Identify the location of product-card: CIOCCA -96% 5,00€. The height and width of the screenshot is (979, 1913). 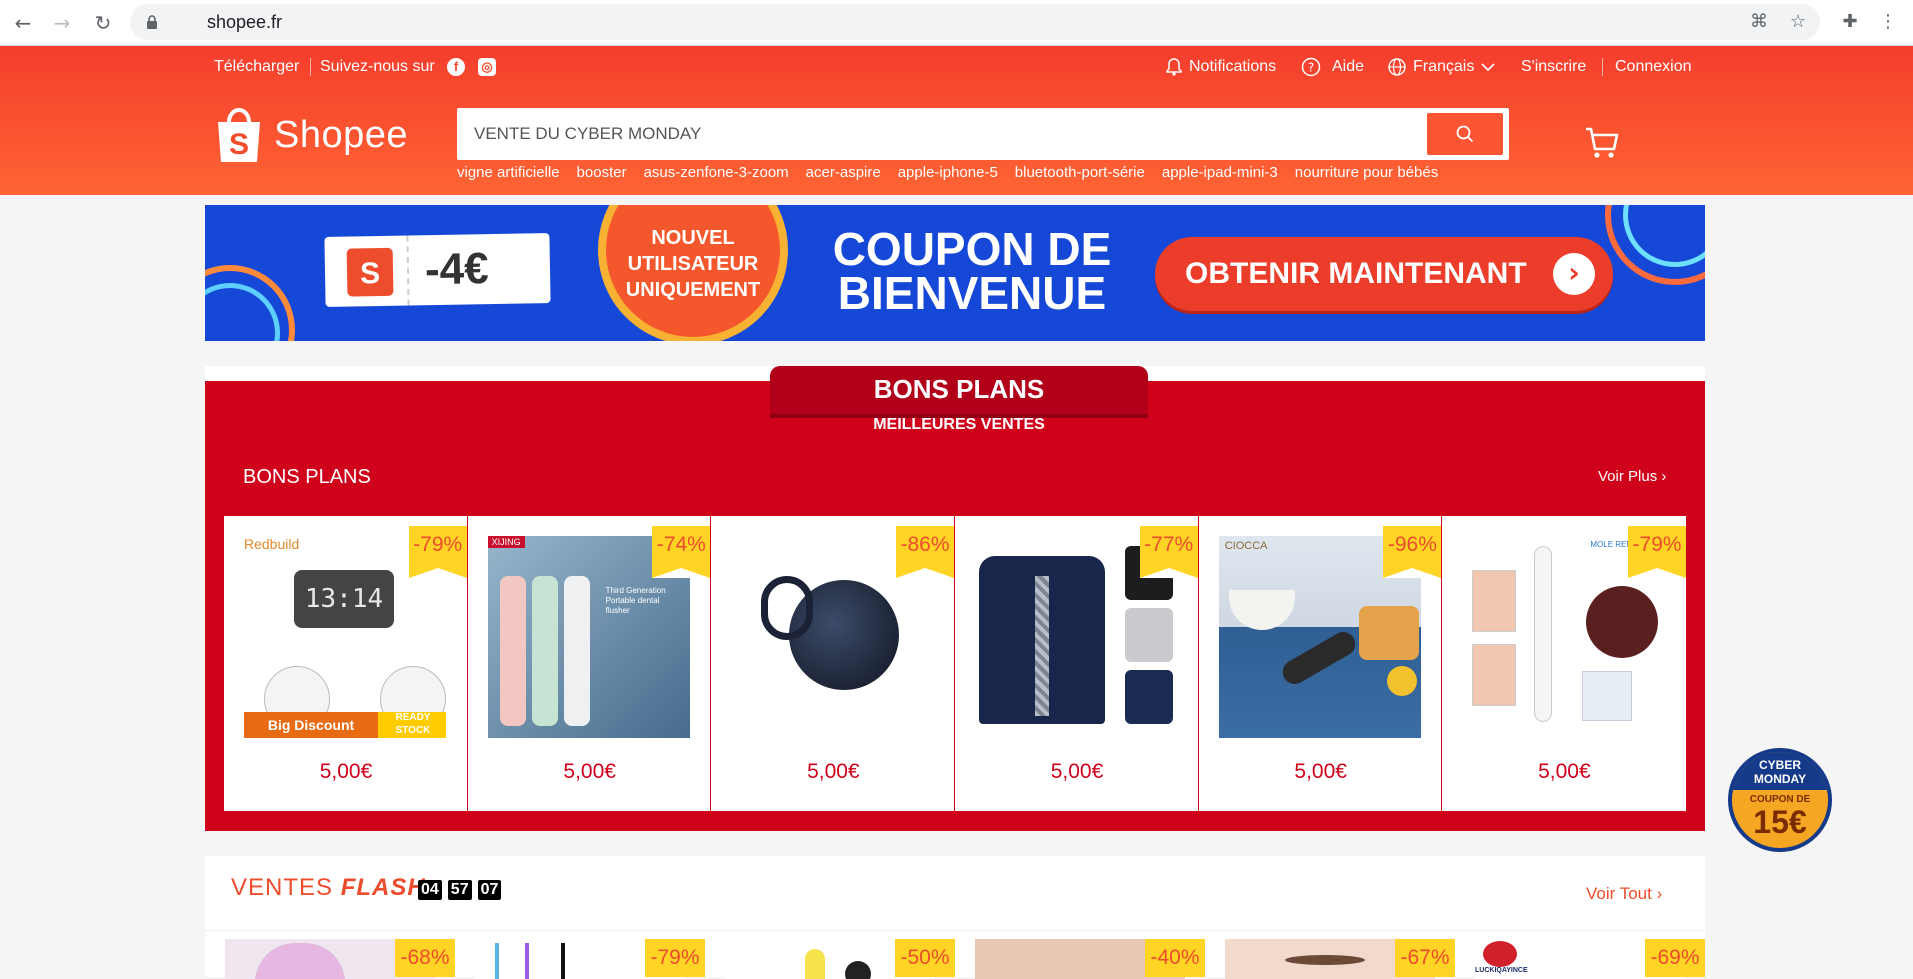
(1320, 663).